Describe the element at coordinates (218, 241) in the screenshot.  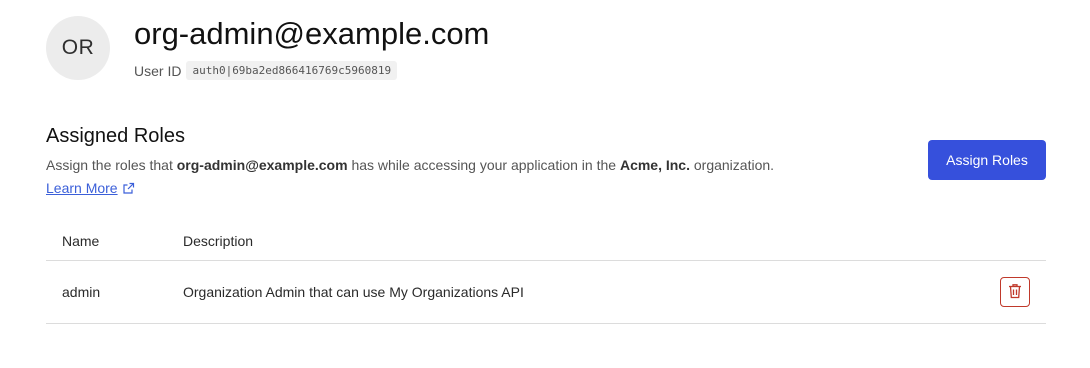
I see `column-header-description: Description` at that location.